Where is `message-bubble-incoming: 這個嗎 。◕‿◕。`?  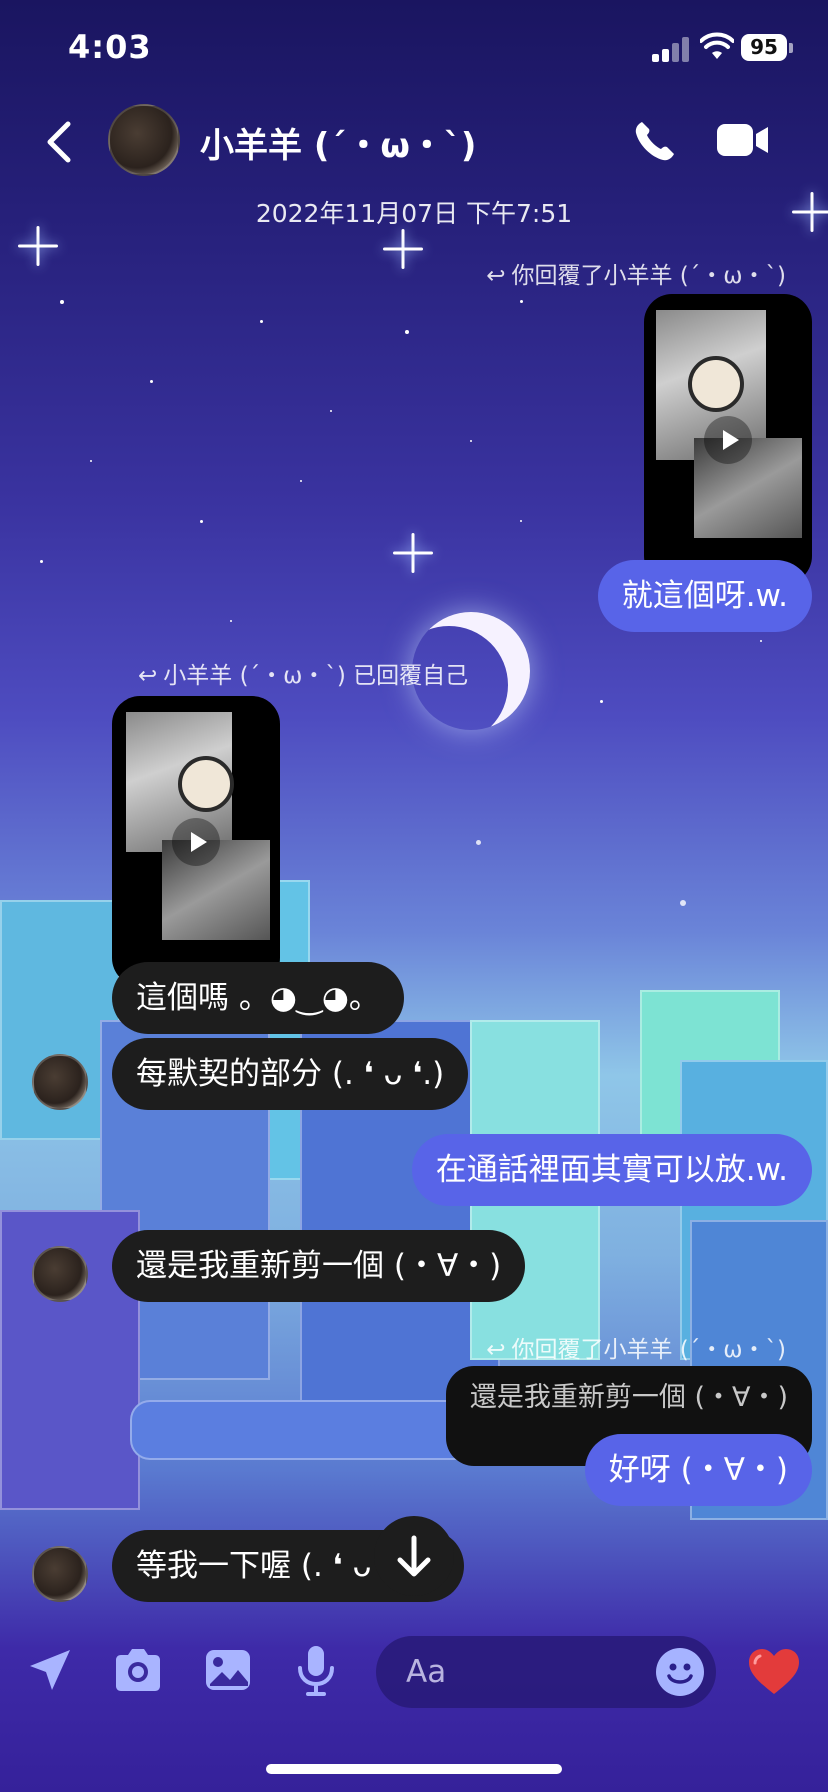 message-bubble-incoming: 這個嗎 。◕‿◕。 is located at coordinates (258, 998).